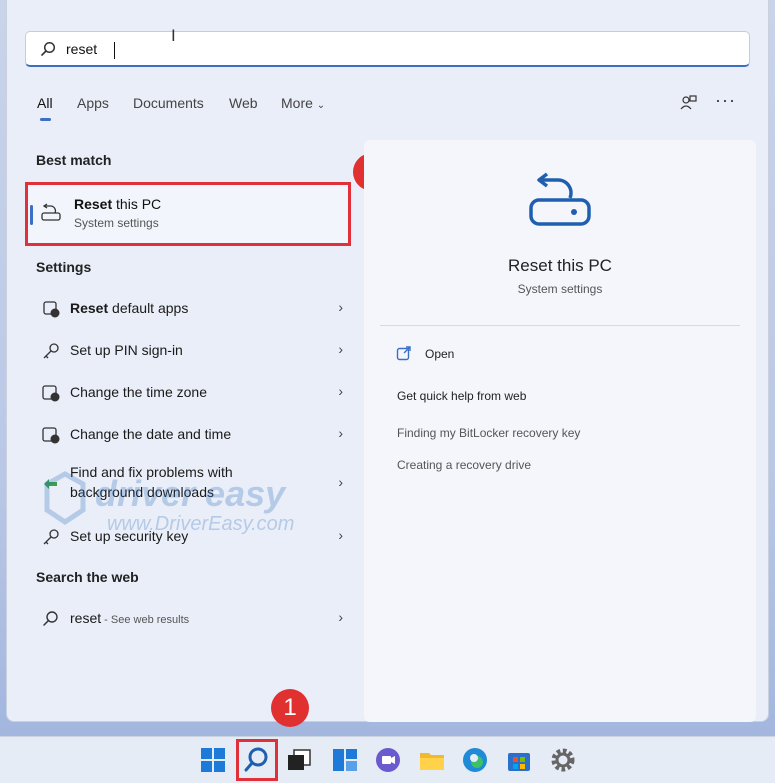 The width and height of the screenshot is (775, 783). I want to click on more-options-icon: ···, so click(725, 100).